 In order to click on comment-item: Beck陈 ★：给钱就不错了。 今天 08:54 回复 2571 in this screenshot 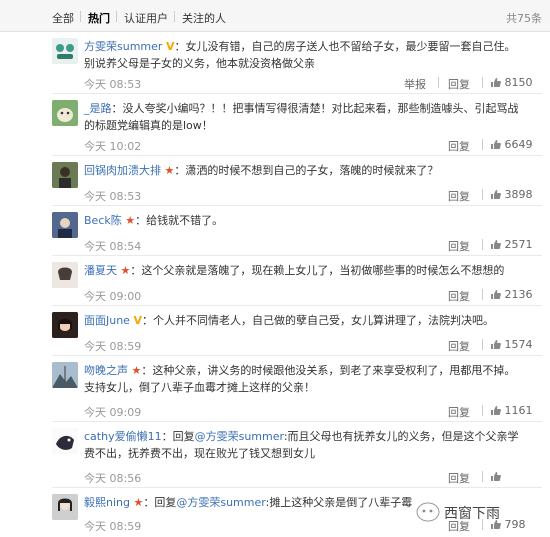, I will do `click(275, 231)`.